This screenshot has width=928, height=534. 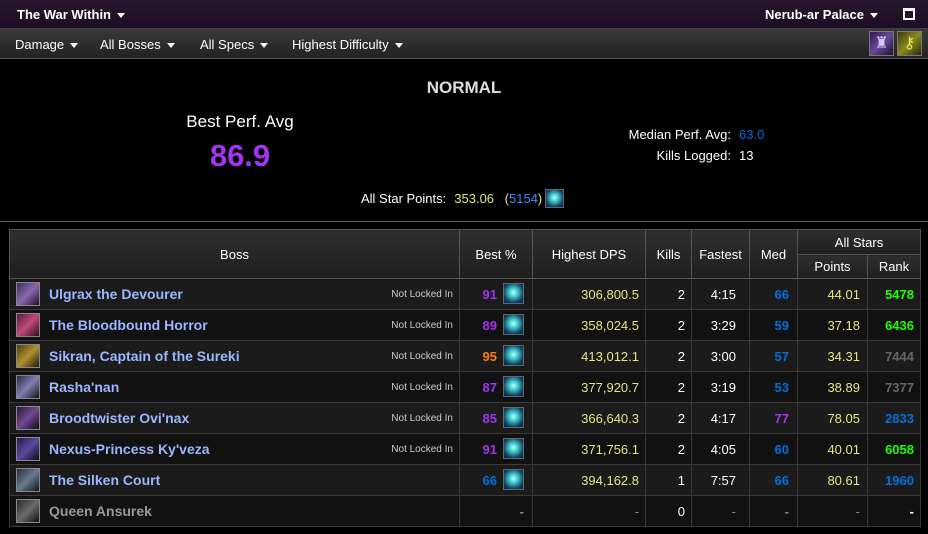 I want to click on kills-logged-value: 13, so click(x=746, y=155).